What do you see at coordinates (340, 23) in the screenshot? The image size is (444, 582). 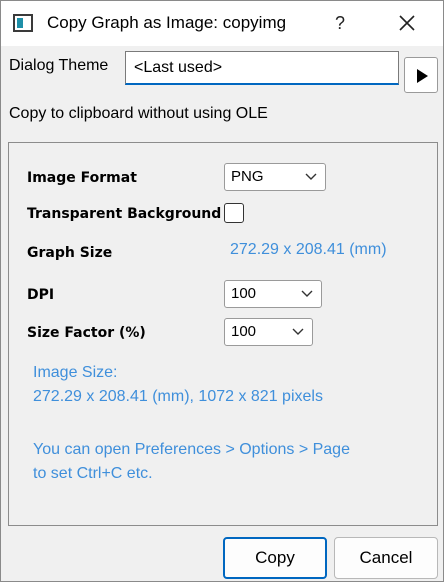 I see `help-button: ?` at bounding box center [340, 23].